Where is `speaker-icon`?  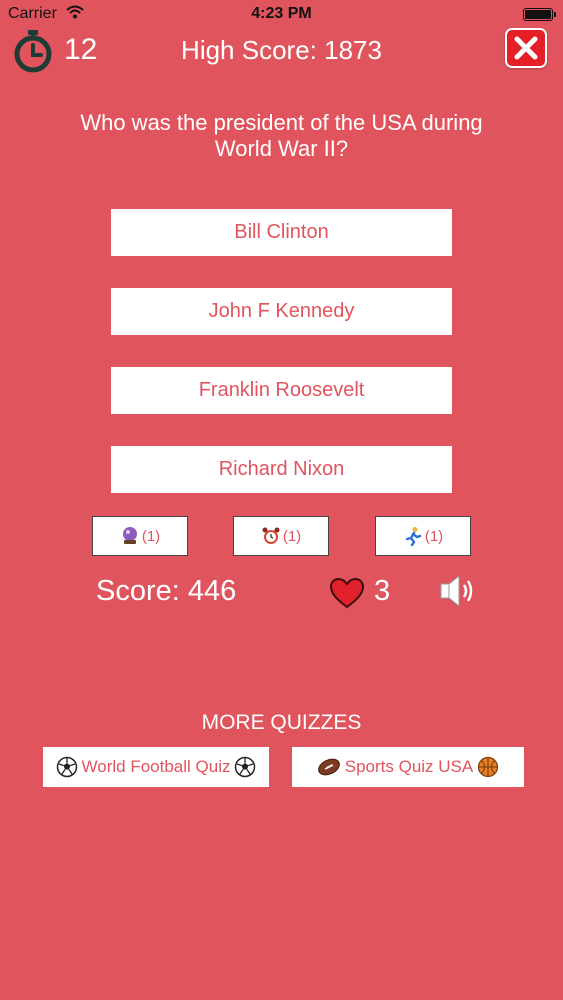
speaker-icon is located at coordinates (458, 593).